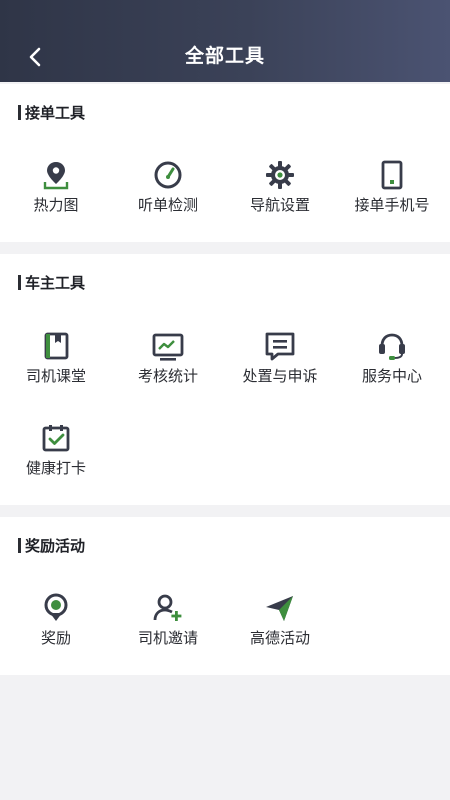 The width and height of the screenshot is (450, 800). What do you see at coordinates (168, 344) in the screenshot?
I see `chart-icon` at bounding box center [168, 344].